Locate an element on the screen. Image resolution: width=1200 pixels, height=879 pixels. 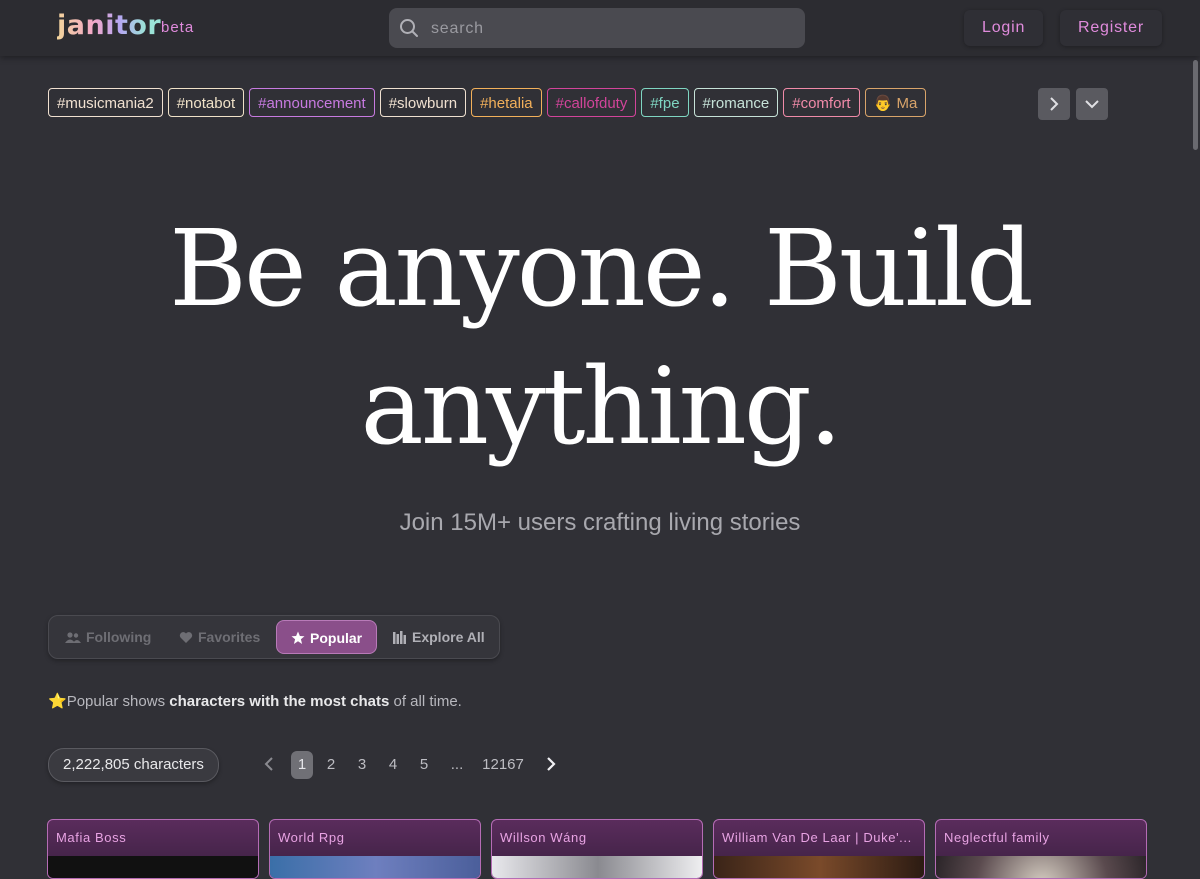
tag-chip: #hetalia is located at coordinates (506, 102).